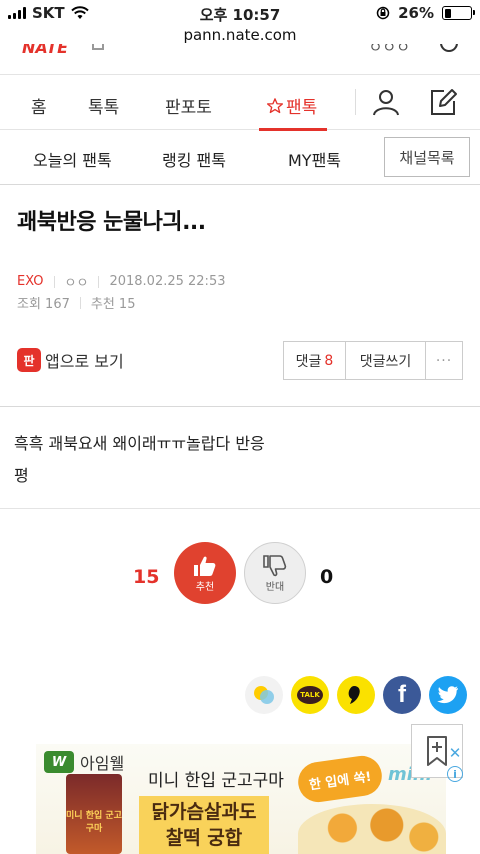 The height and width of the screenshot is (854, 480). What do you see at coordinates (167, 281) in the screenshot?
I see `post-datetime: 2018.02.25 22:53` at bounding box center [167, 281].